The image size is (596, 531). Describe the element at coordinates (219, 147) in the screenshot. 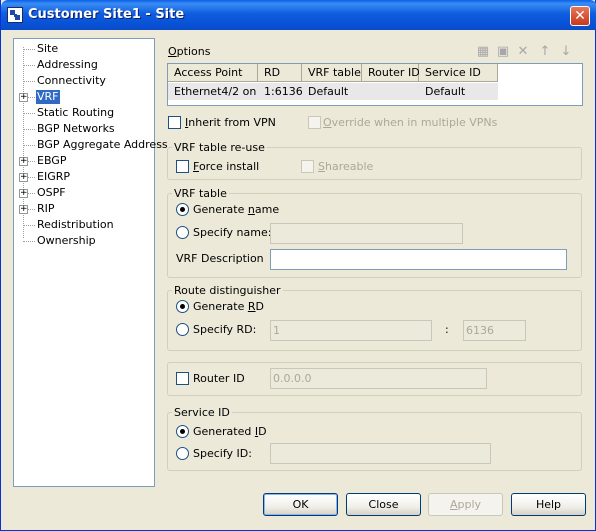

I see `vrf-reuse-group-title: VRF table re-use` at that location.